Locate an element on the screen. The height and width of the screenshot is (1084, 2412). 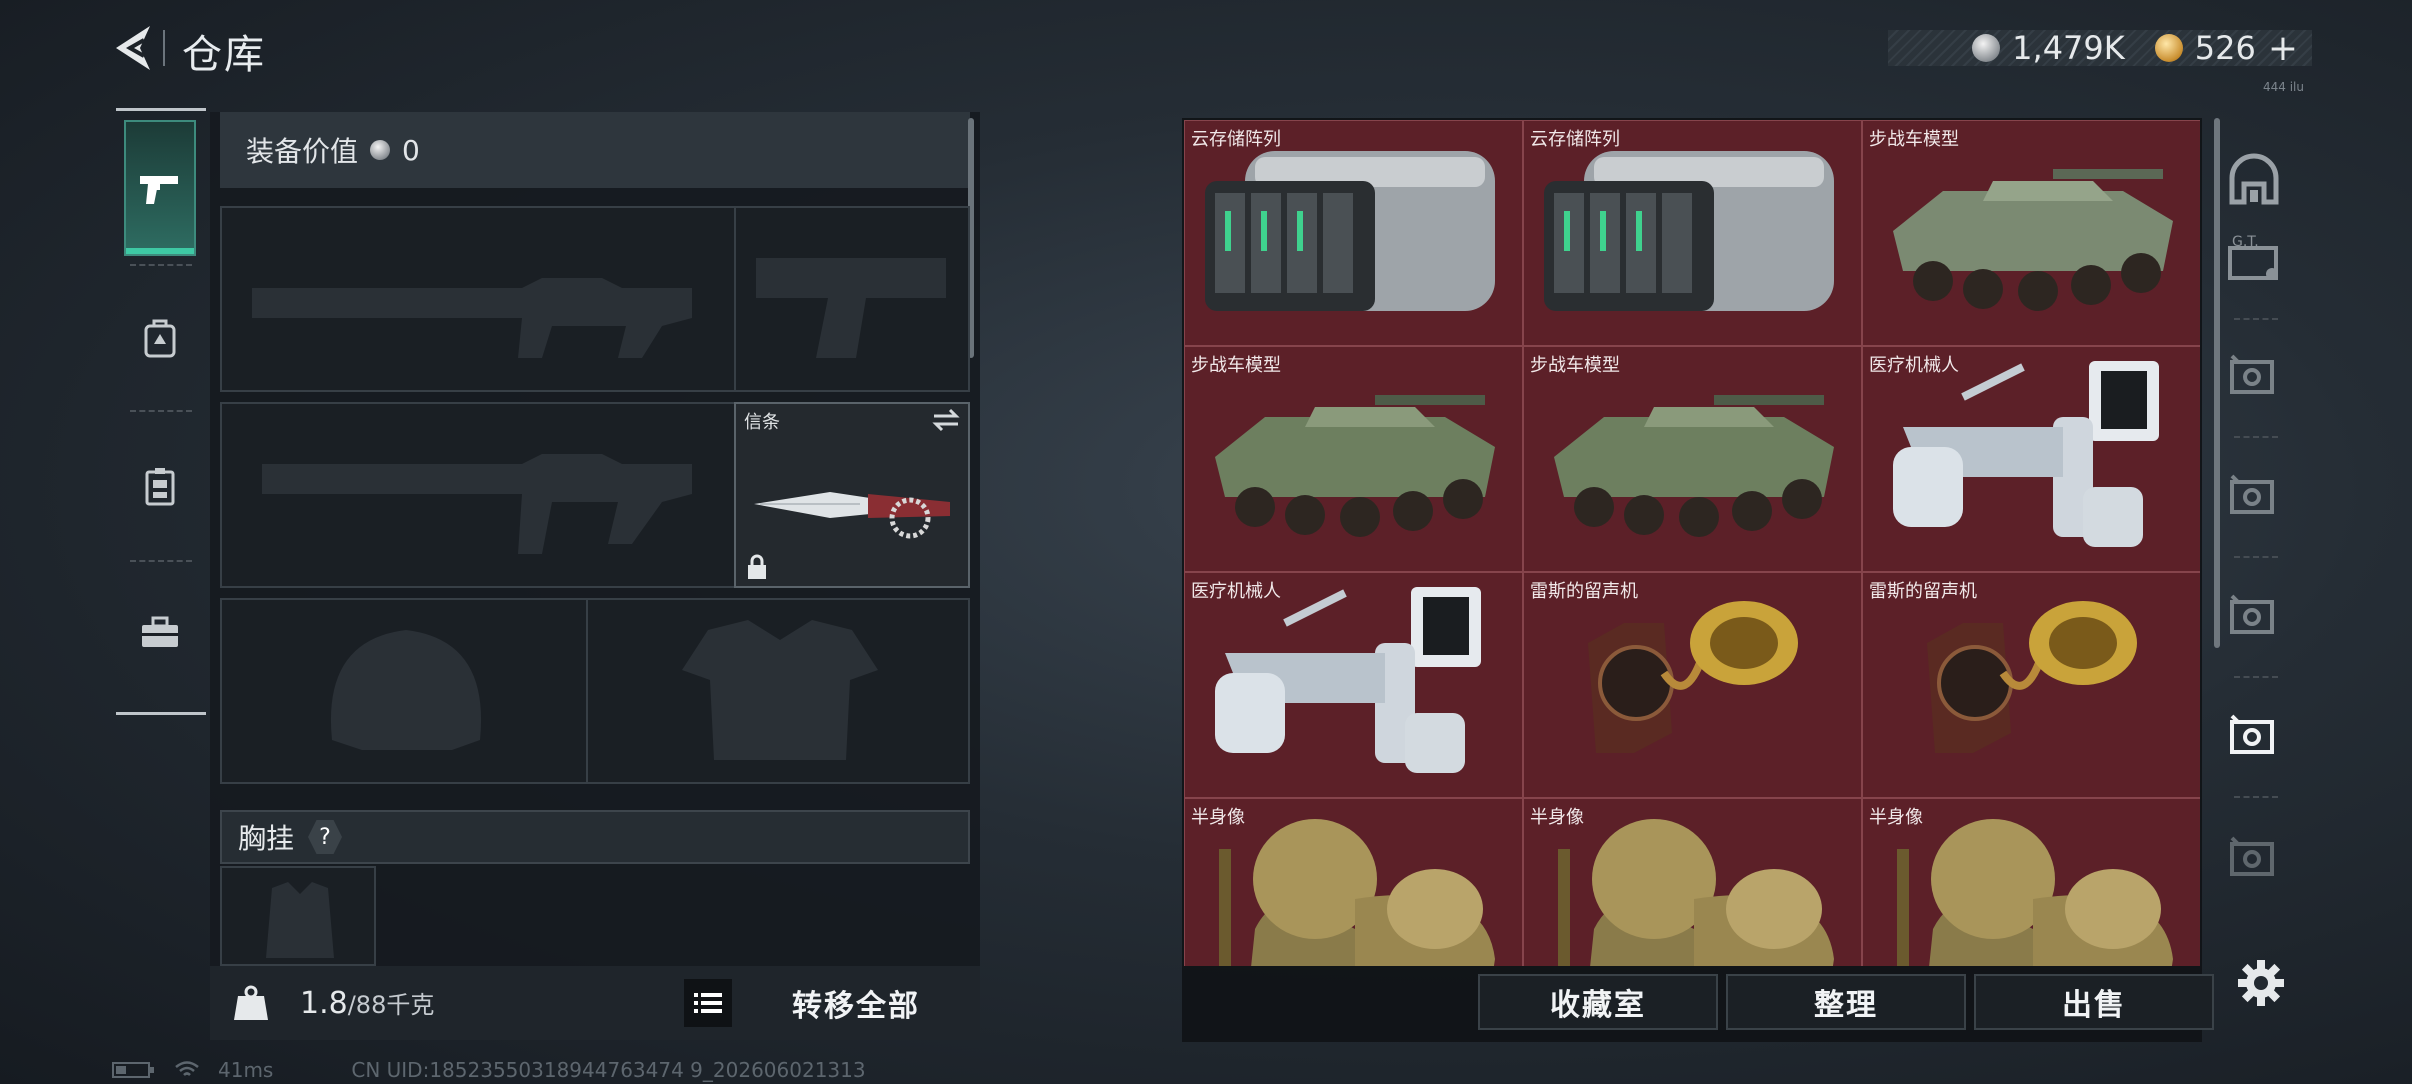
armor-silhouette-icon is located at coordinates (780, 690).